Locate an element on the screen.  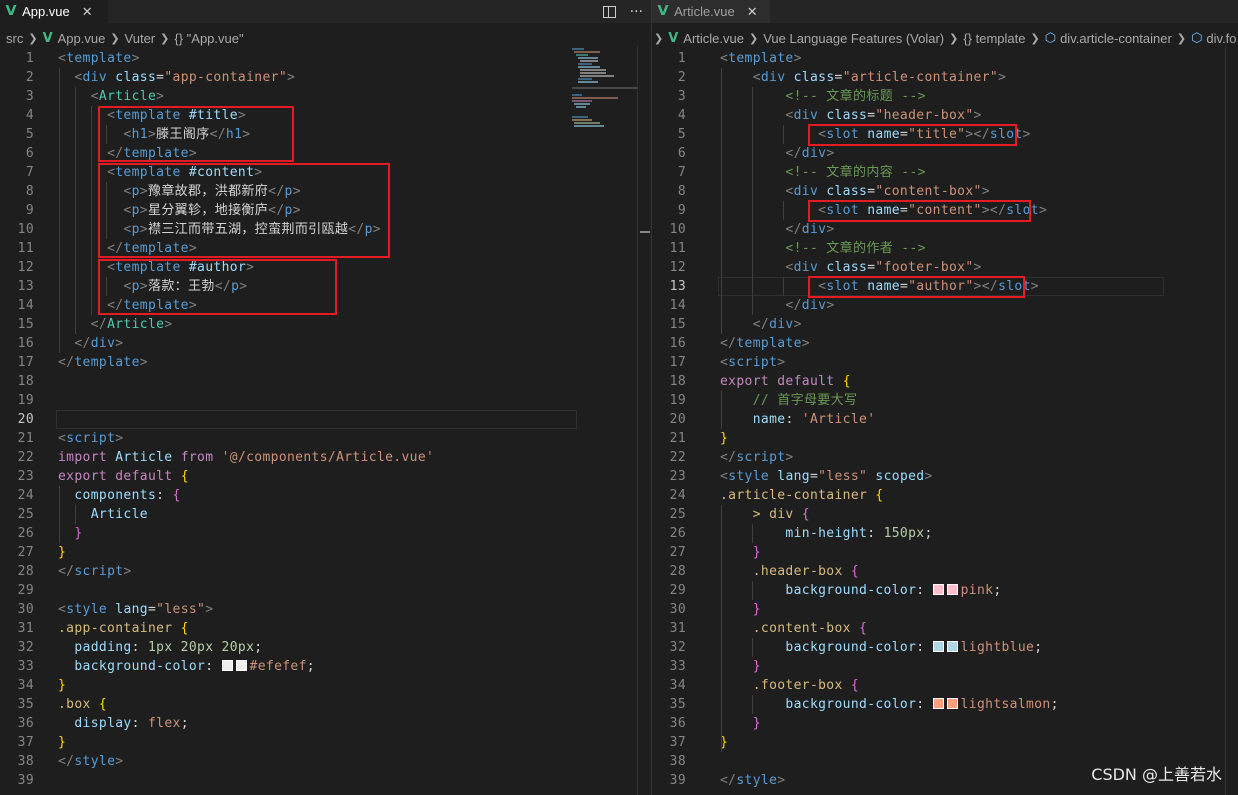
code-line: 24 components: { is located at coordinates (325, 495).